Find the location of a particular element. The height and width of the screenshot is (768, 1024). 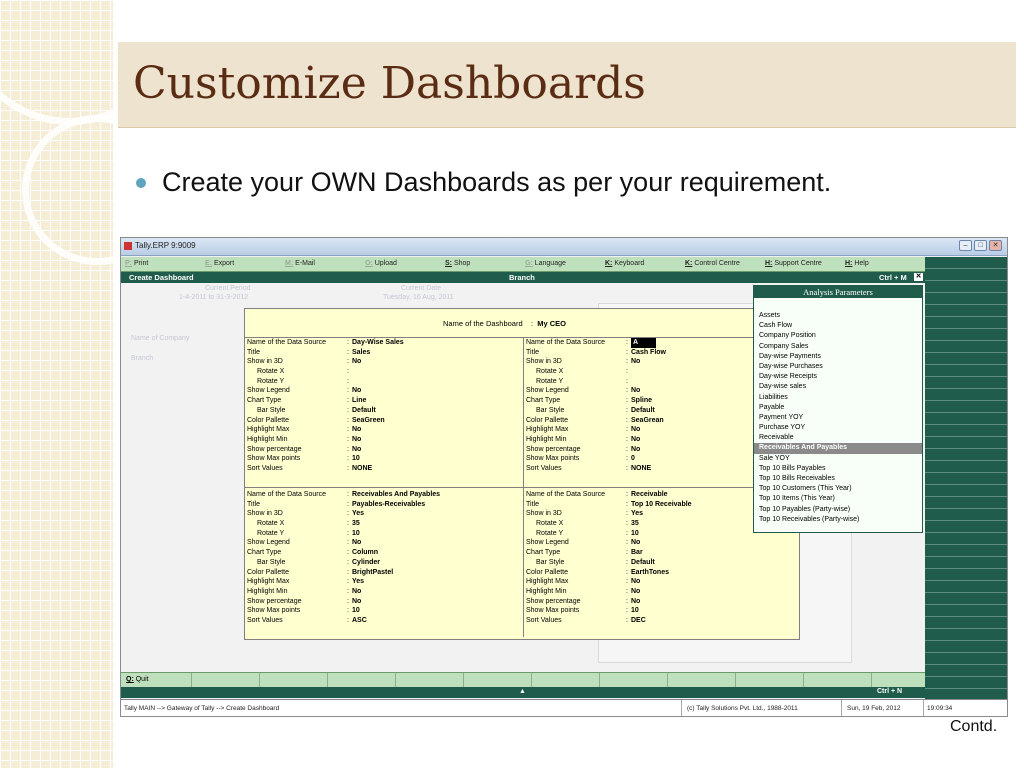

config-row: Rotate Y:10 is located at coordinates (384, 534).